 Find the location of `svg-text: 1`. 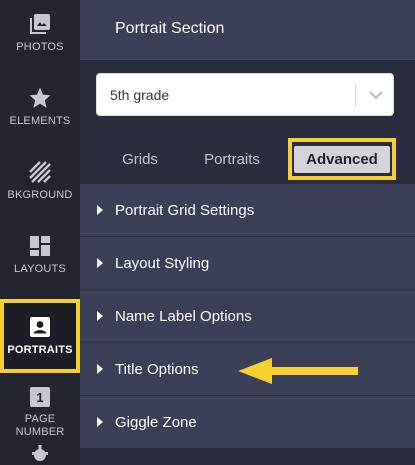

svg-text: 1 is located at coordinates (39, 397).